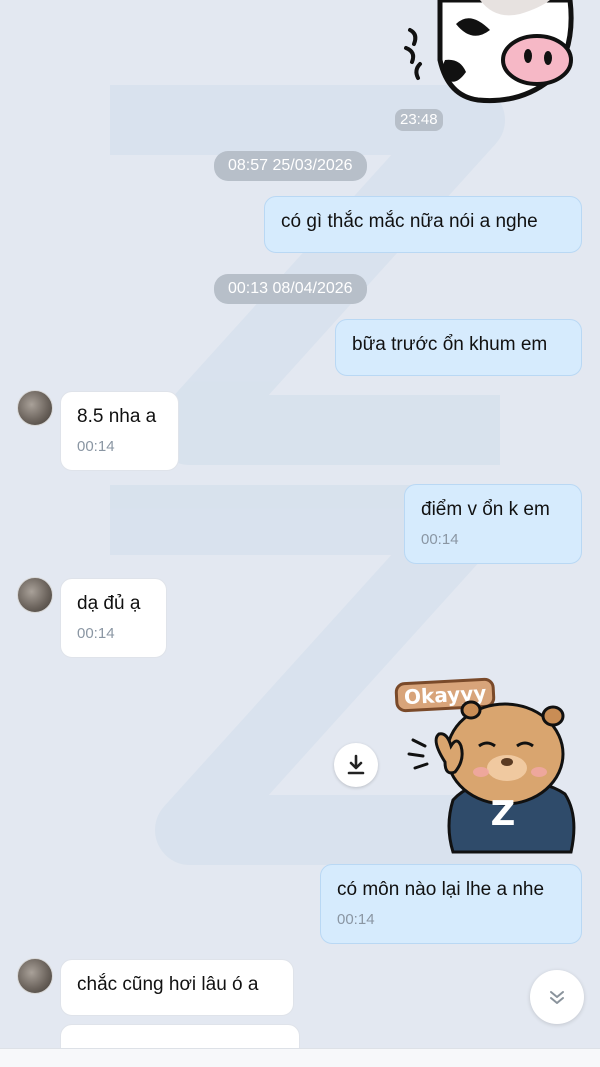  What do you see at coordinates (290, 289) in the screenshot?
I see `date-separator: 00:13 08/04/2026` at bounding box center [290, 289].